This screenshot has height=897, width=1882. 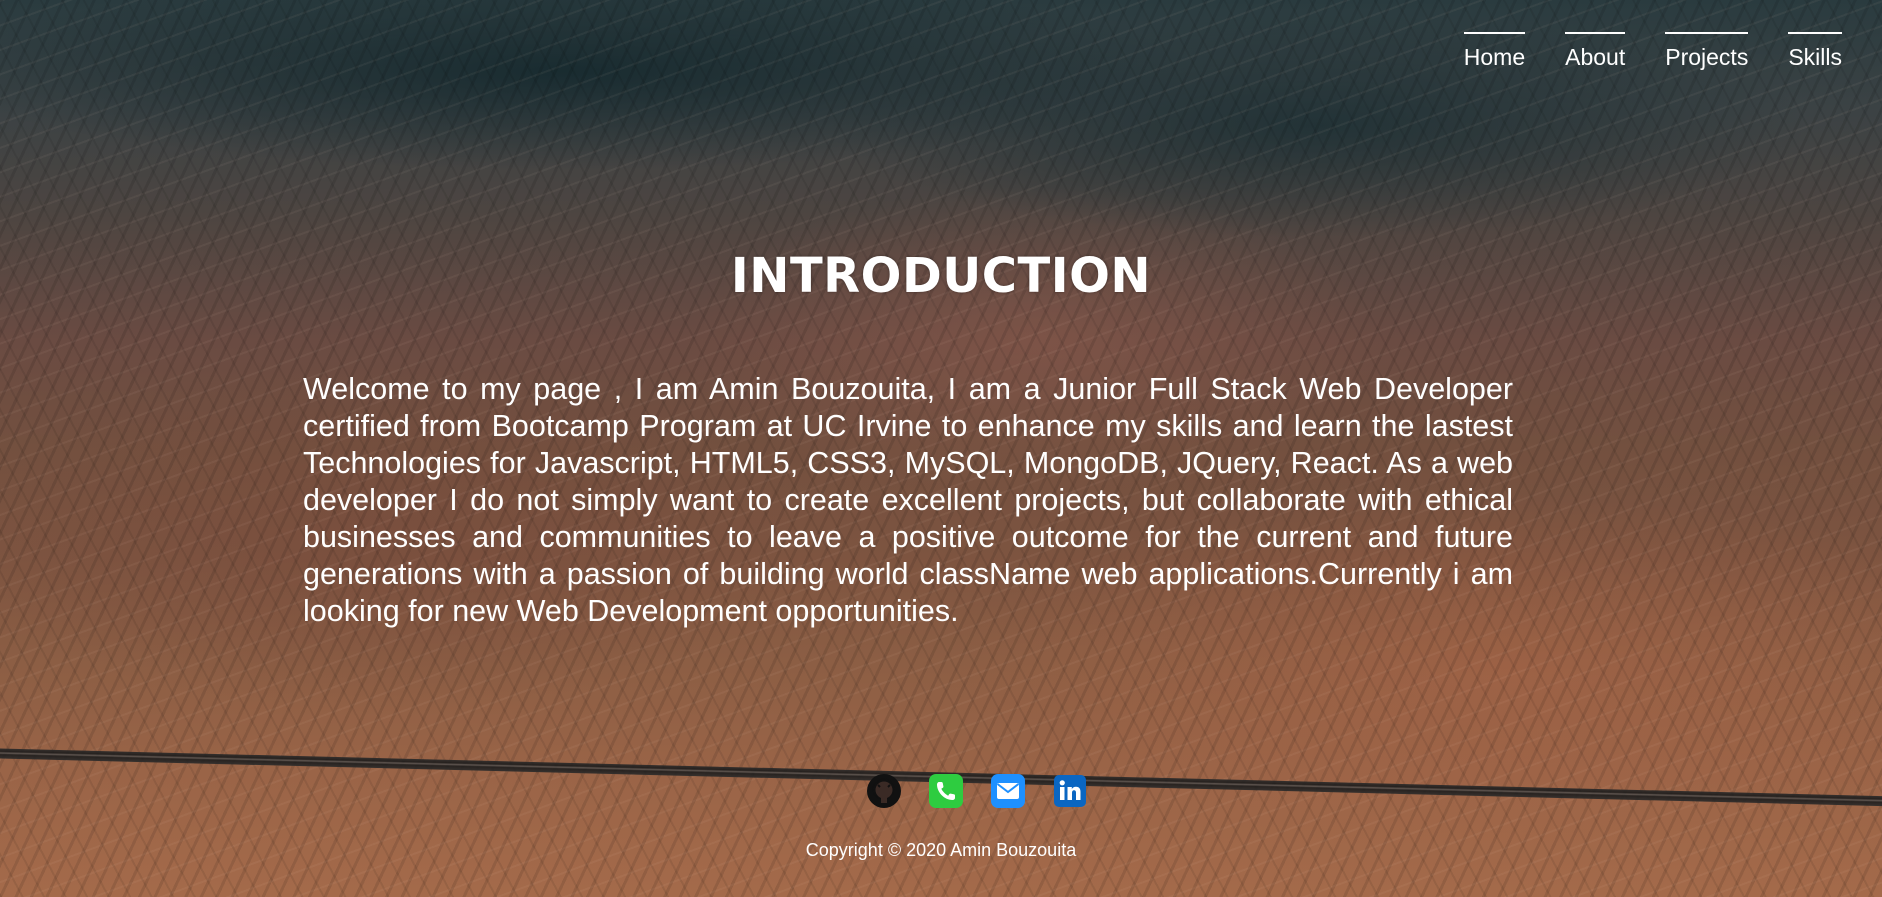 What do you see at coordinates (977, 791) in the screenshot?
I see `social-links` at bounding box center [977, 791].